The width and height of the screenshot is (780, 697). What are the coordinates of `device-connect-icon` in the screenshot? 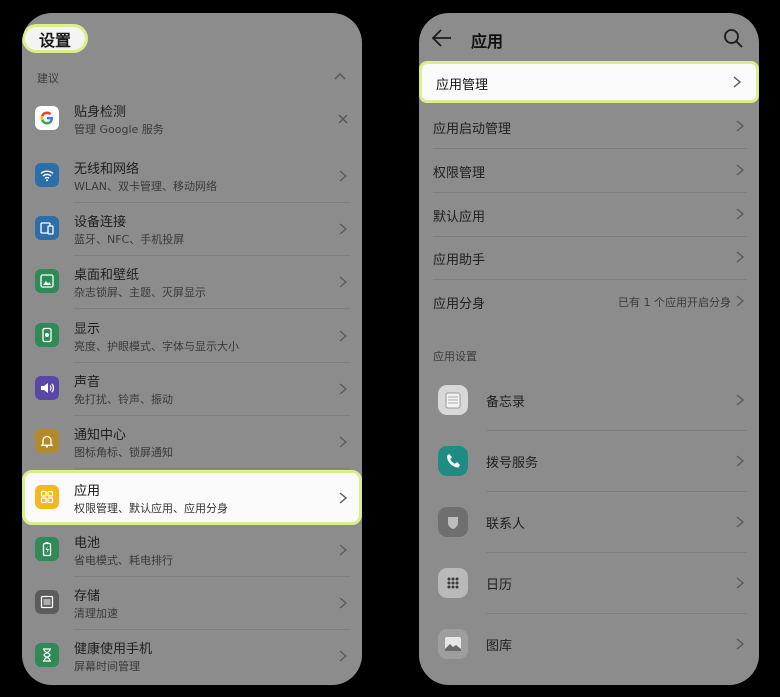 It's located at (47, 228).